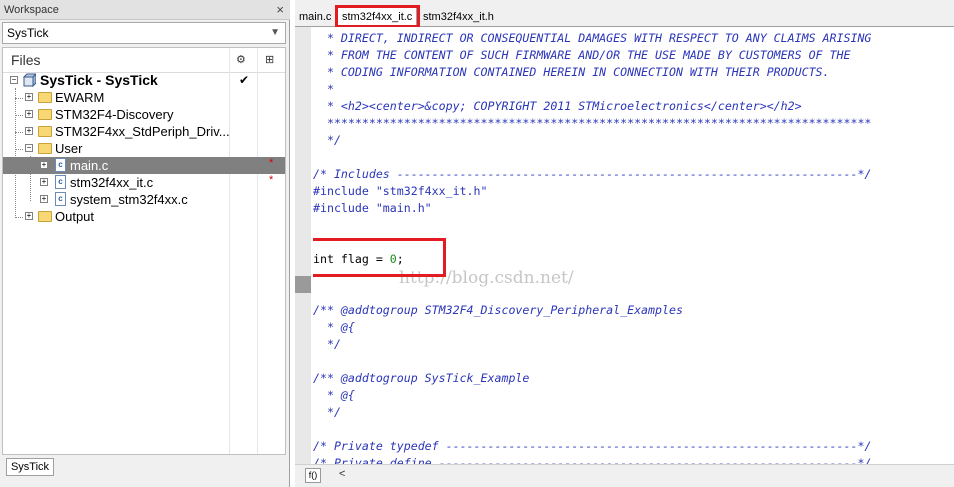 This screenshot has width=954, height=487. I want to click on tree-item-stm32f4-discovery: + STM32F4-Discovery, so click(144, 114).